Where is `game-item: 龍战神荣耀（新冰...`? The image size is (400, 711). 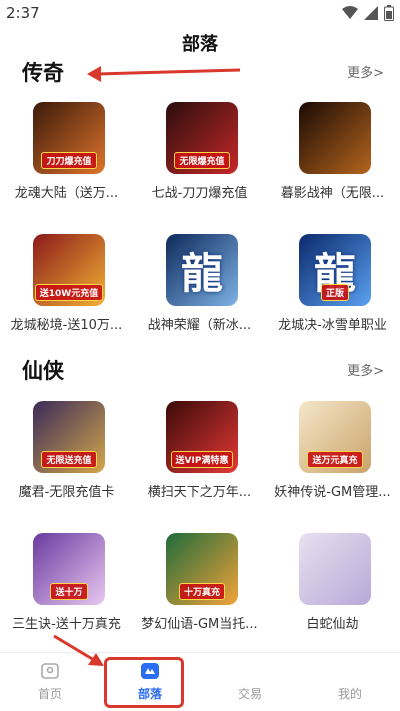
game-item: 龍战神荣耀（新冰... is located at coordinates (199, 294).